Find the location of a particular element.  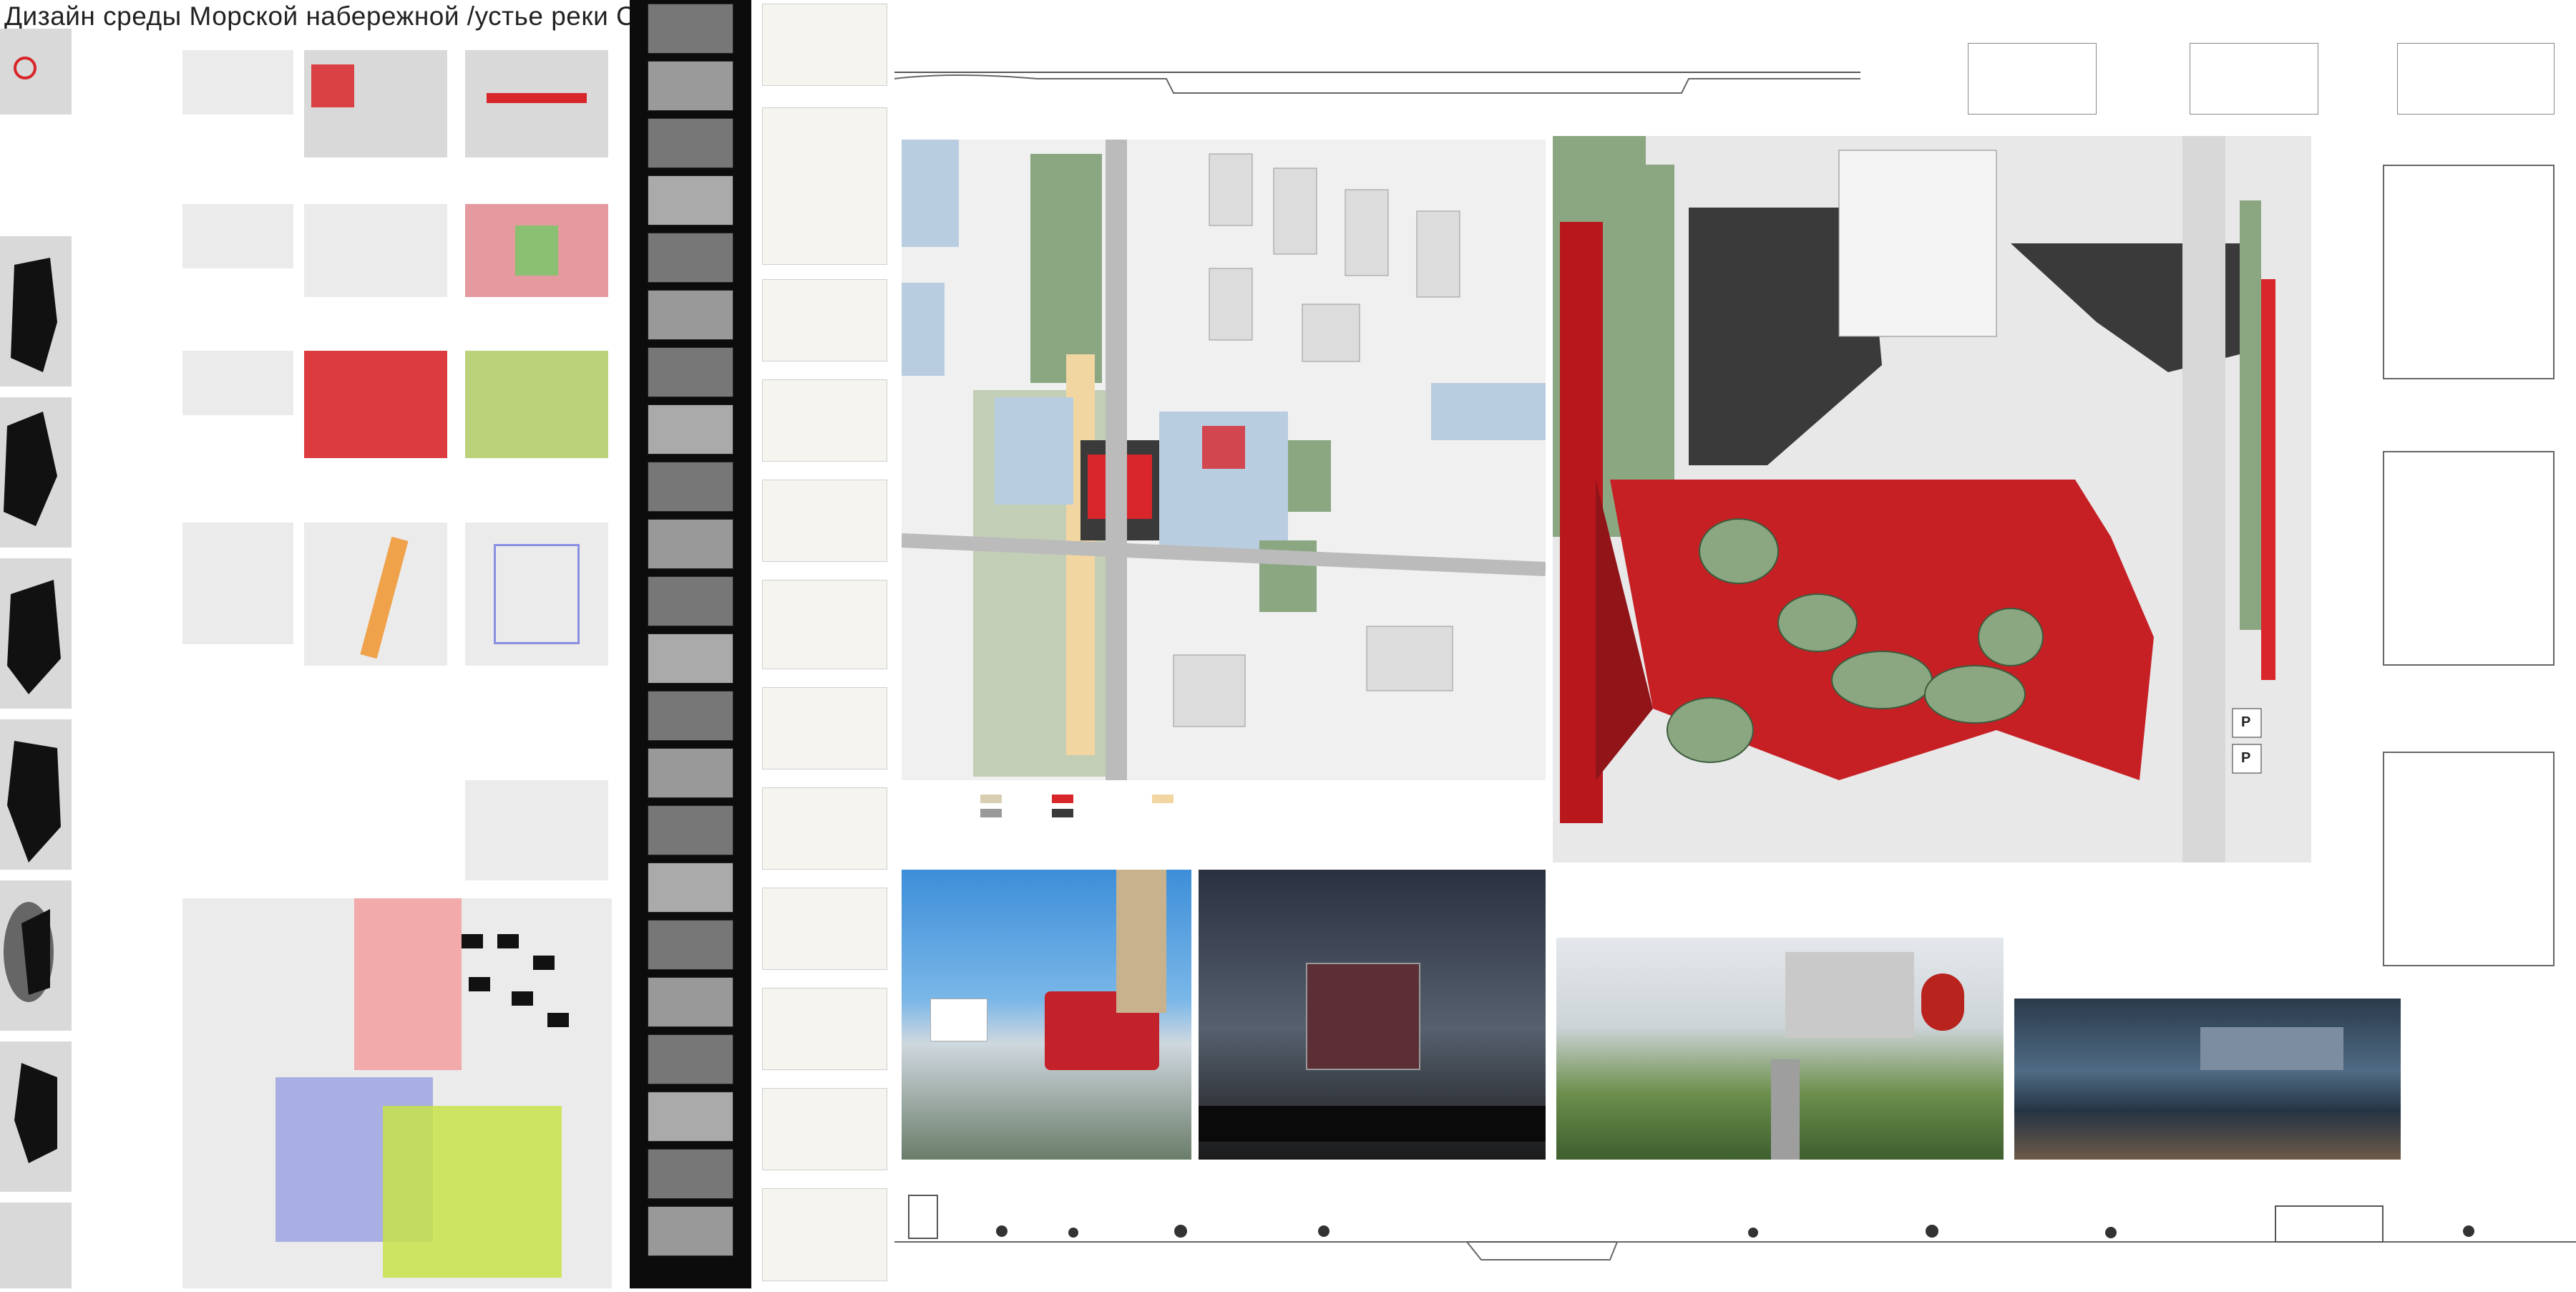

sketch-column is located at coordinates (824, 644).